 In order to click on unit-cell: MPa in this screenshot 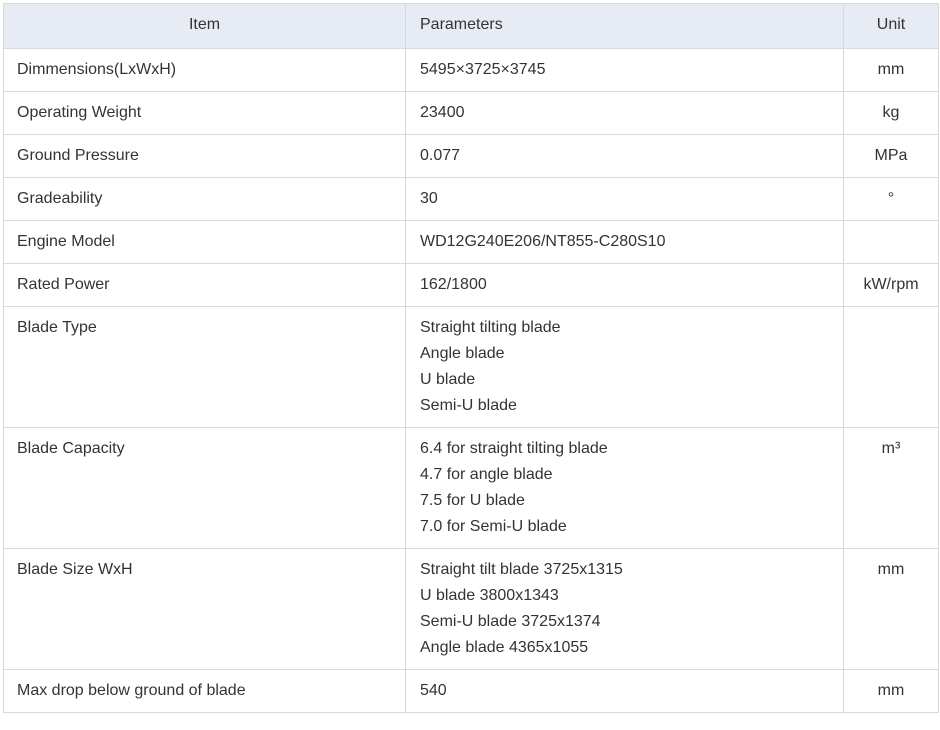, I will do `click(891, 156)`.